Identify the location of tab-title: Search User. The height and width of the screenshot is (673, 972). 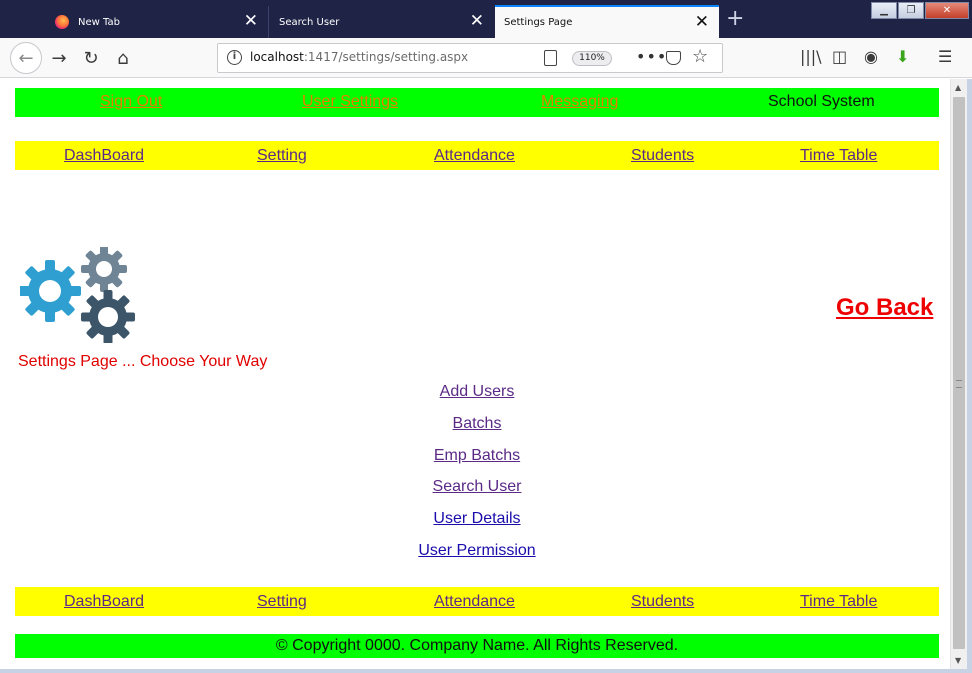
(309, 22).